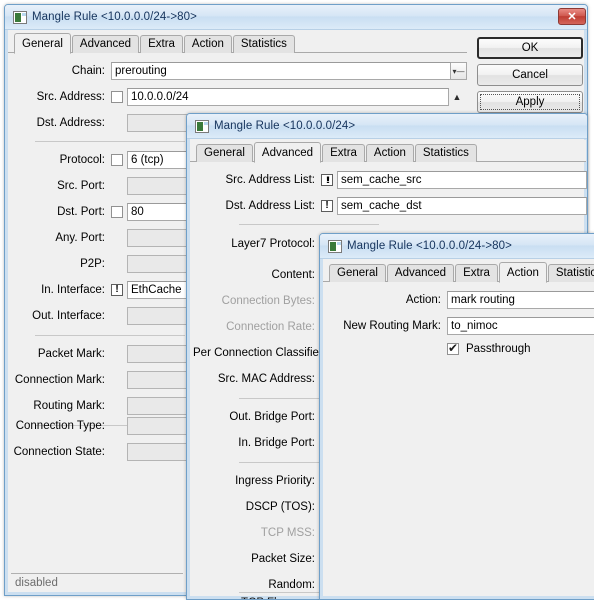 The image size is (594, 600). I want to click on label-ingress-priority: Ingress Priority:, so click(275, 481).